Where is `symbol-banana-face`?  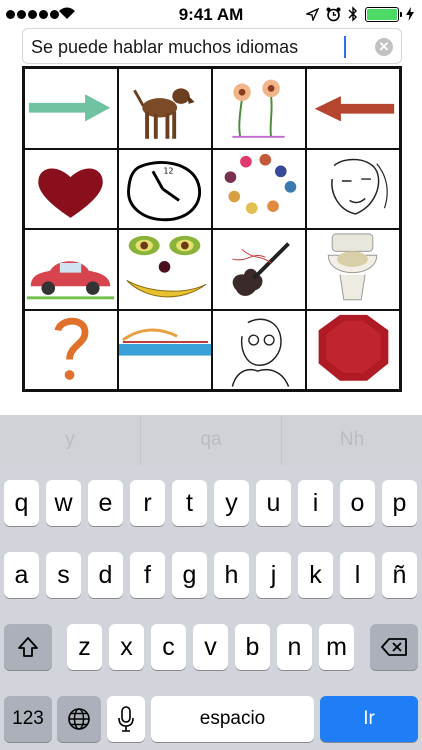
symbol-banana-face is located at coordinates (165, 269).